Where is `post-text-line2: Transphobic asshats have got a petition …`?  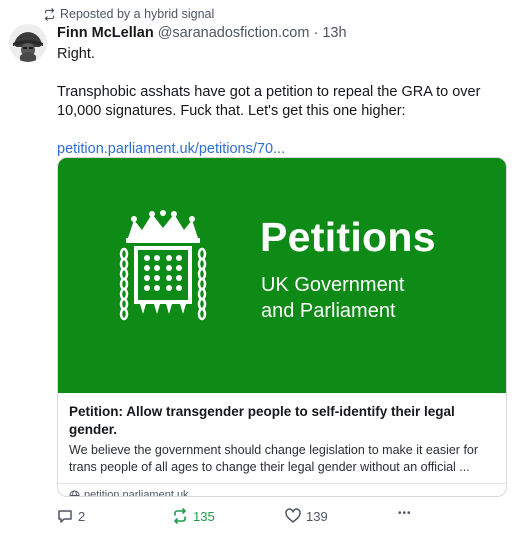
post-text-line2: Transphobic asshats have got a petition … is located at coordinates (269, 101).